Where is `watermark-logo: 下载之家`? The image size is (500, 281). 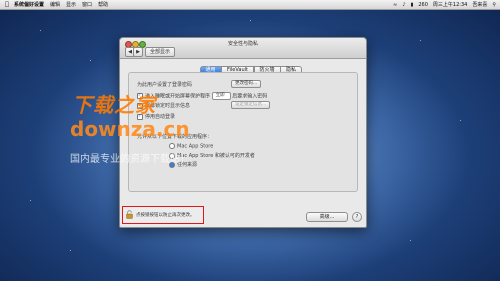
watermark-logo: 下载之家 is located at coordinates (114, 105).